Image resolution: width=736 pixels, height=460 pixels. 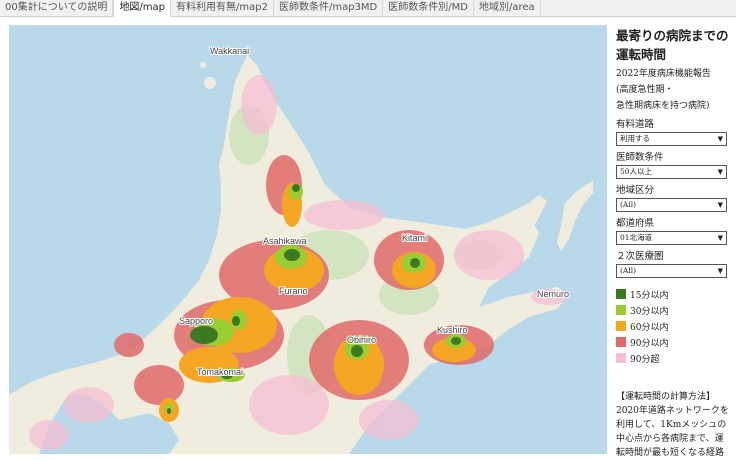 What do you see at coordinates (361, 340) in the screenshot?
I see `map-label-obihiro: Obihiro` at bounding box center [361, 340].